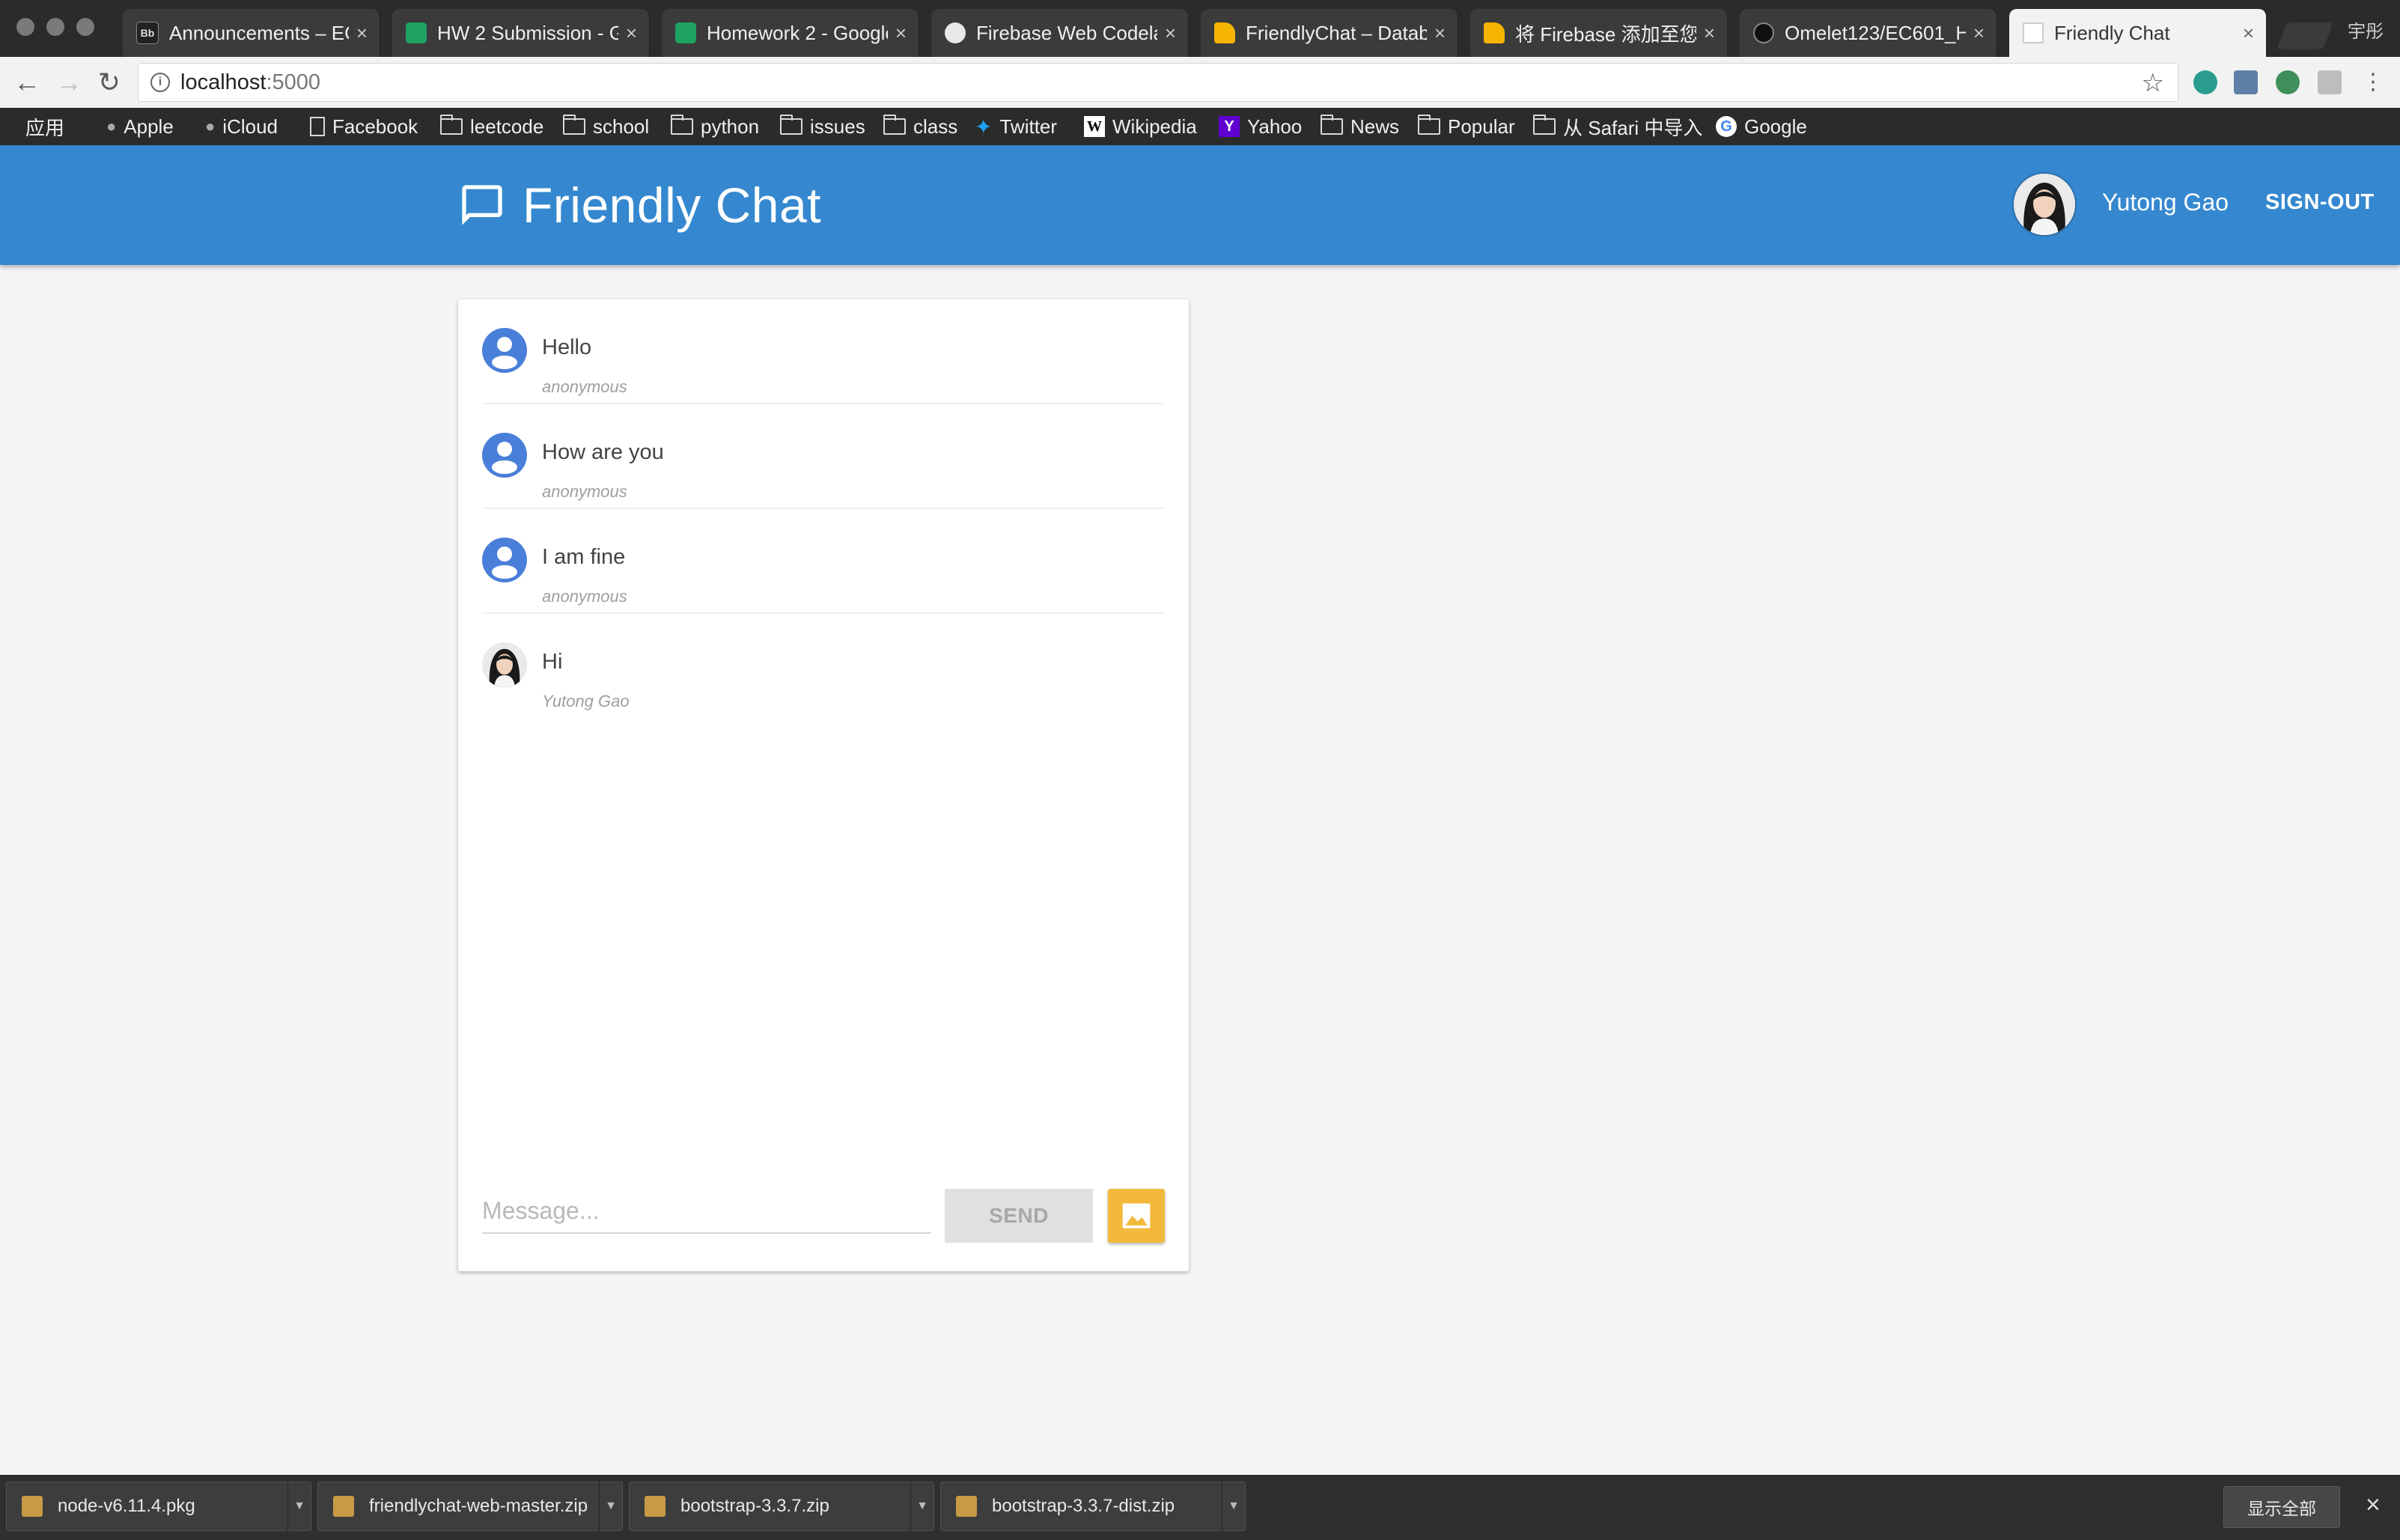 The width and height of the screenshot is (2400, 1540). What do you see at coordinates (317, 126) in the screenshot?
I see `page-icon` at bounding box center [317, 126].